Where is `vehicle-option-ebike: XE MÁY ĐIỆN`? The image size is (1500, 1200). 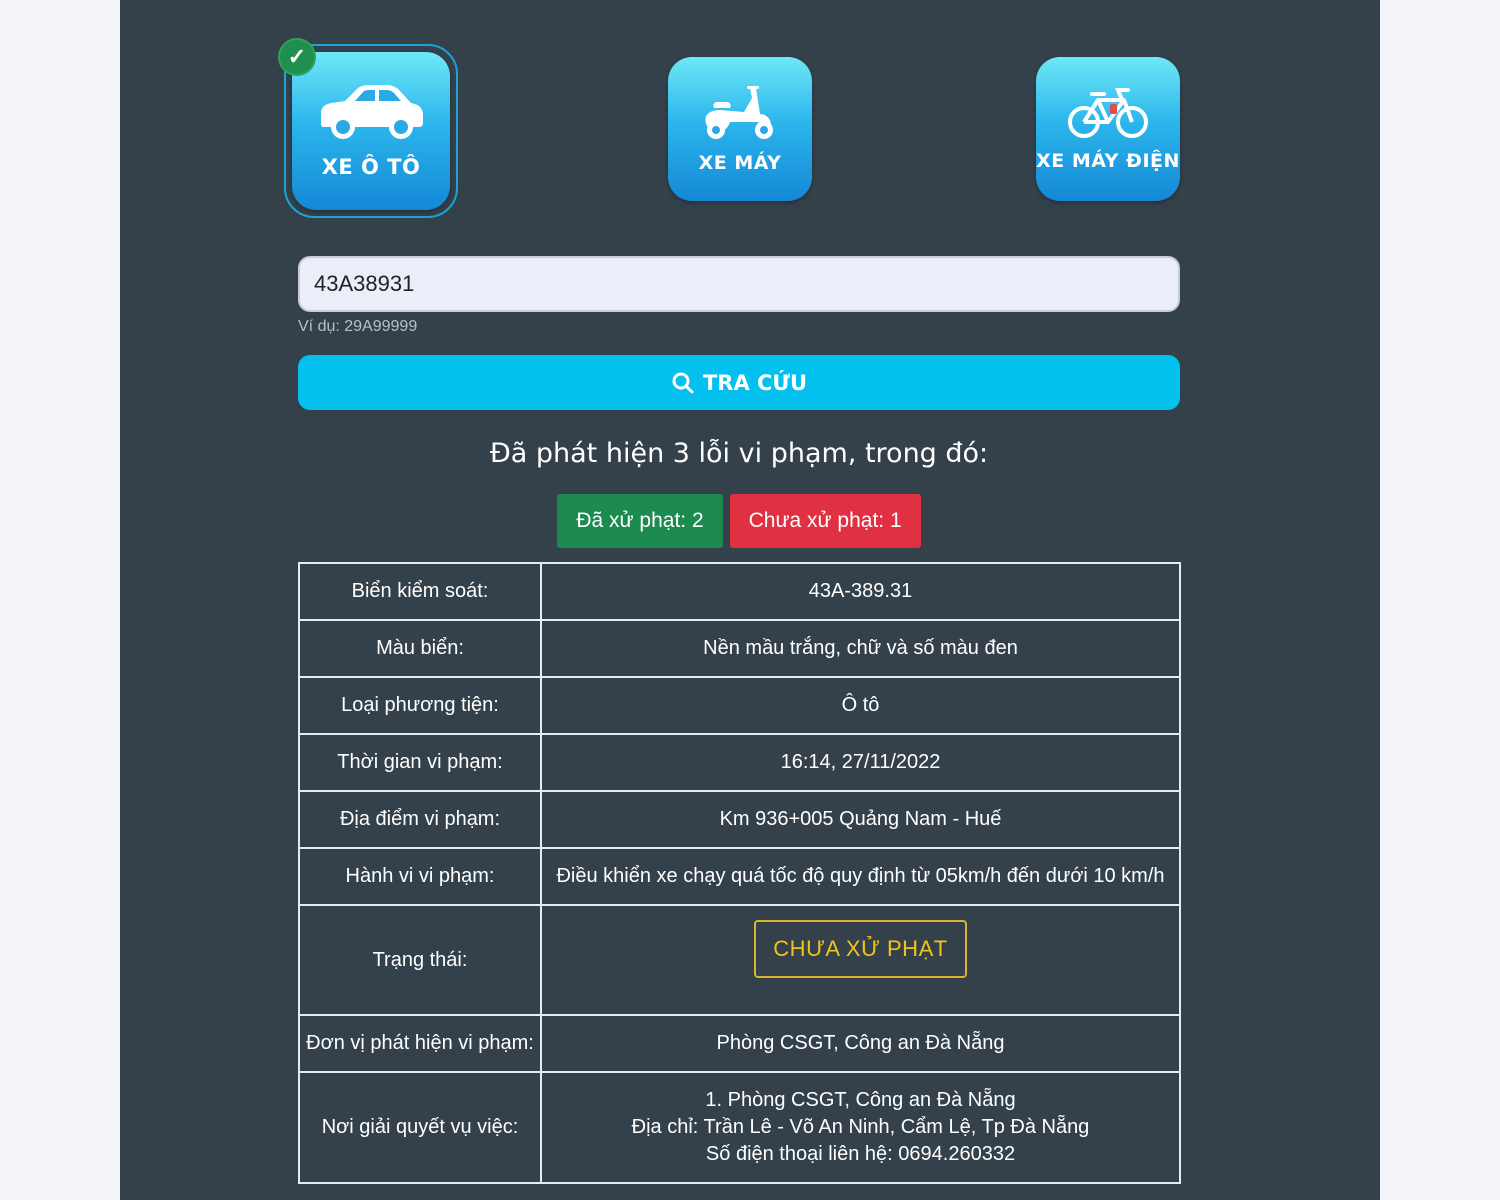
vehicle-option-ebike: XE MÁY ĐIỆN is located at coordinates (1108, 129).